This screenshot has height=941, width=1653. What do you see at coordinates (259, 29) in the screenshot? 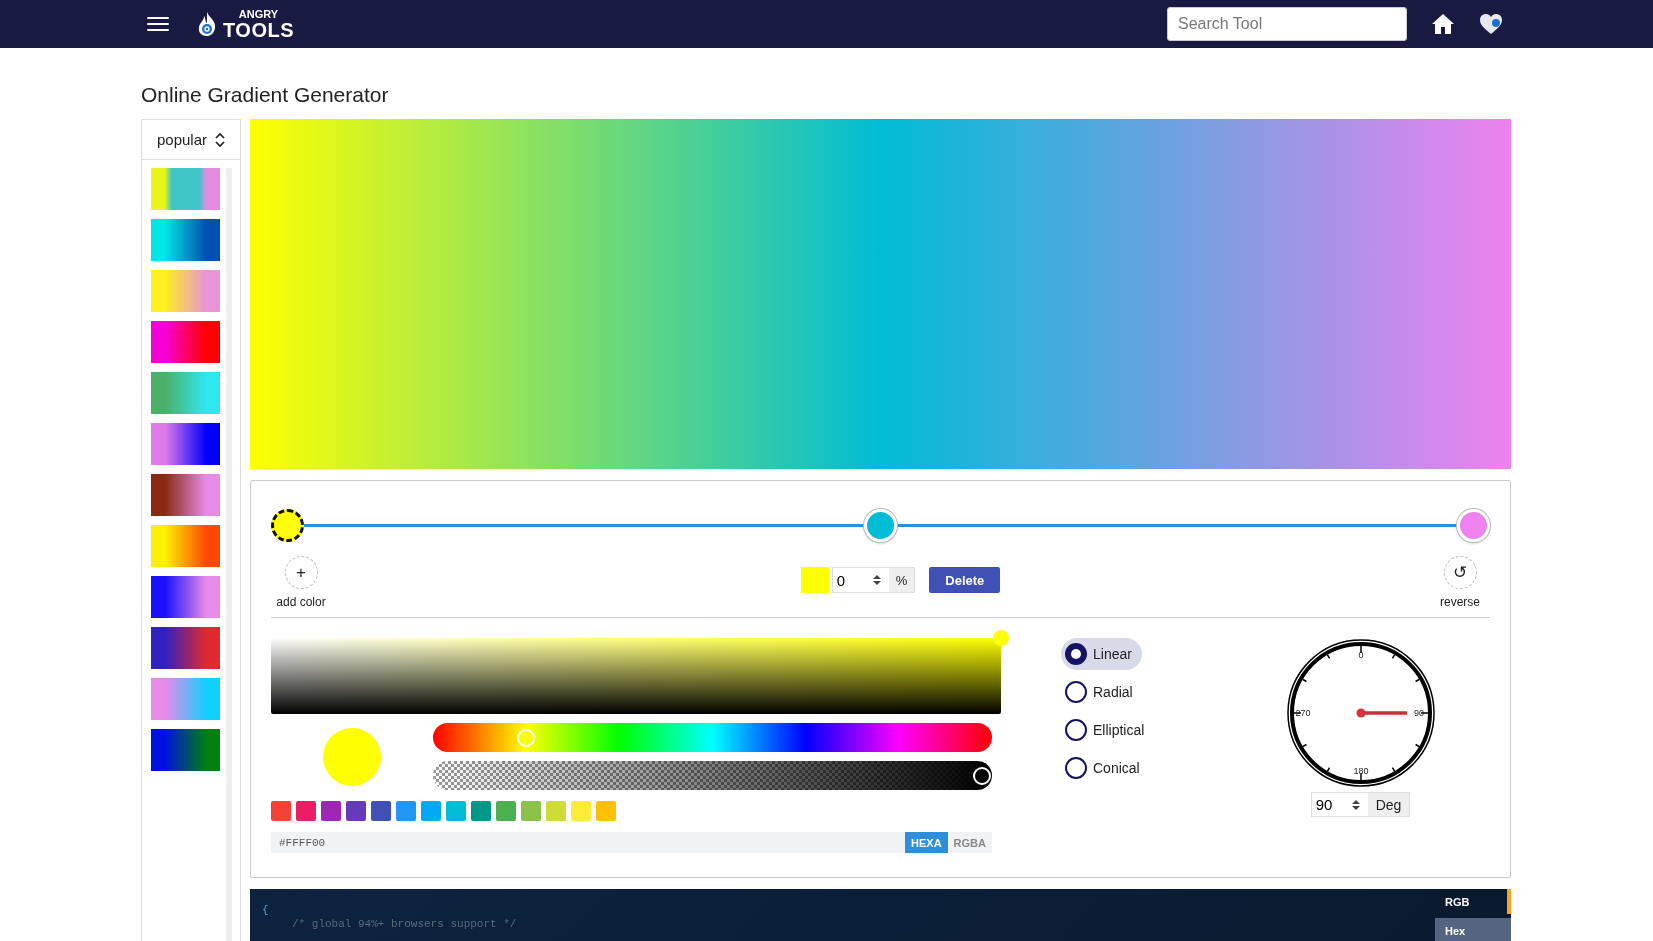
I see `logo-text: TOOLS` at bounding box center [259, 29].